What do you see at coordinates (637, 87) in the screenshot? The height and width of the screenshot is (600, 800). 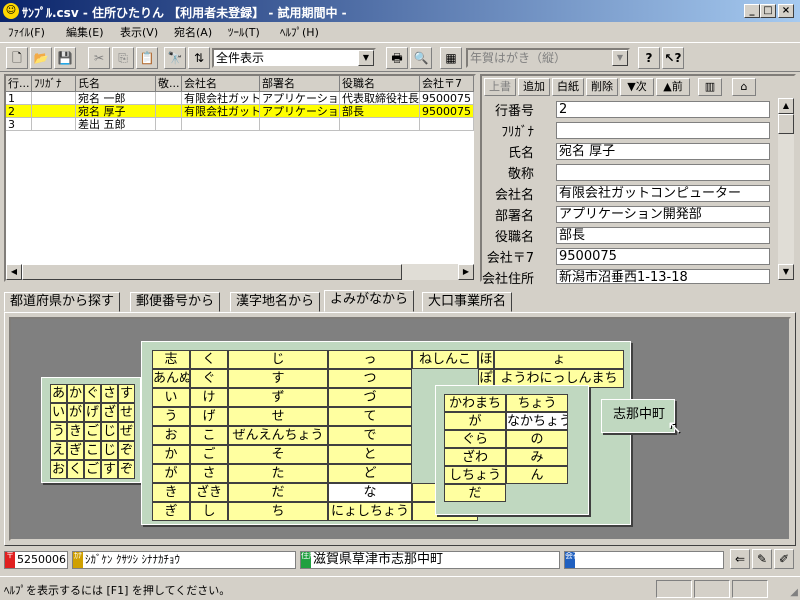 I see `next-button: ▼次` at bounding box center [637, 87].